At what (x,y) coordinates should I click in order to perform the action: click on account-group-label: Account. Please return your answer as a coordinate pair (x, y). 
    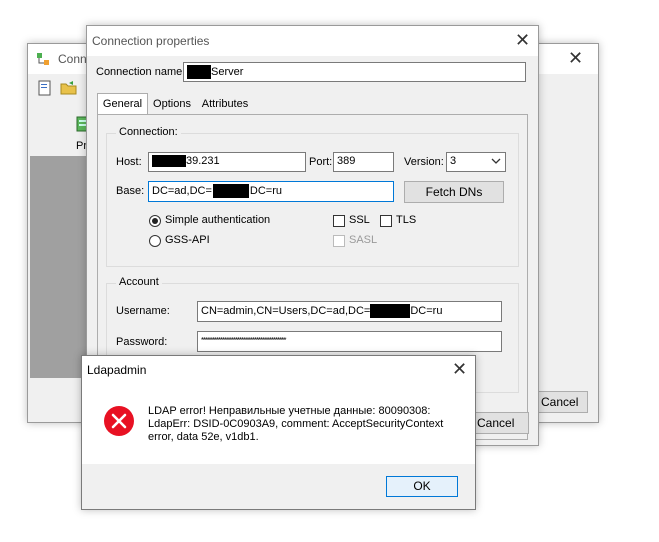
    Looking at the image, I should click on (139, 282).